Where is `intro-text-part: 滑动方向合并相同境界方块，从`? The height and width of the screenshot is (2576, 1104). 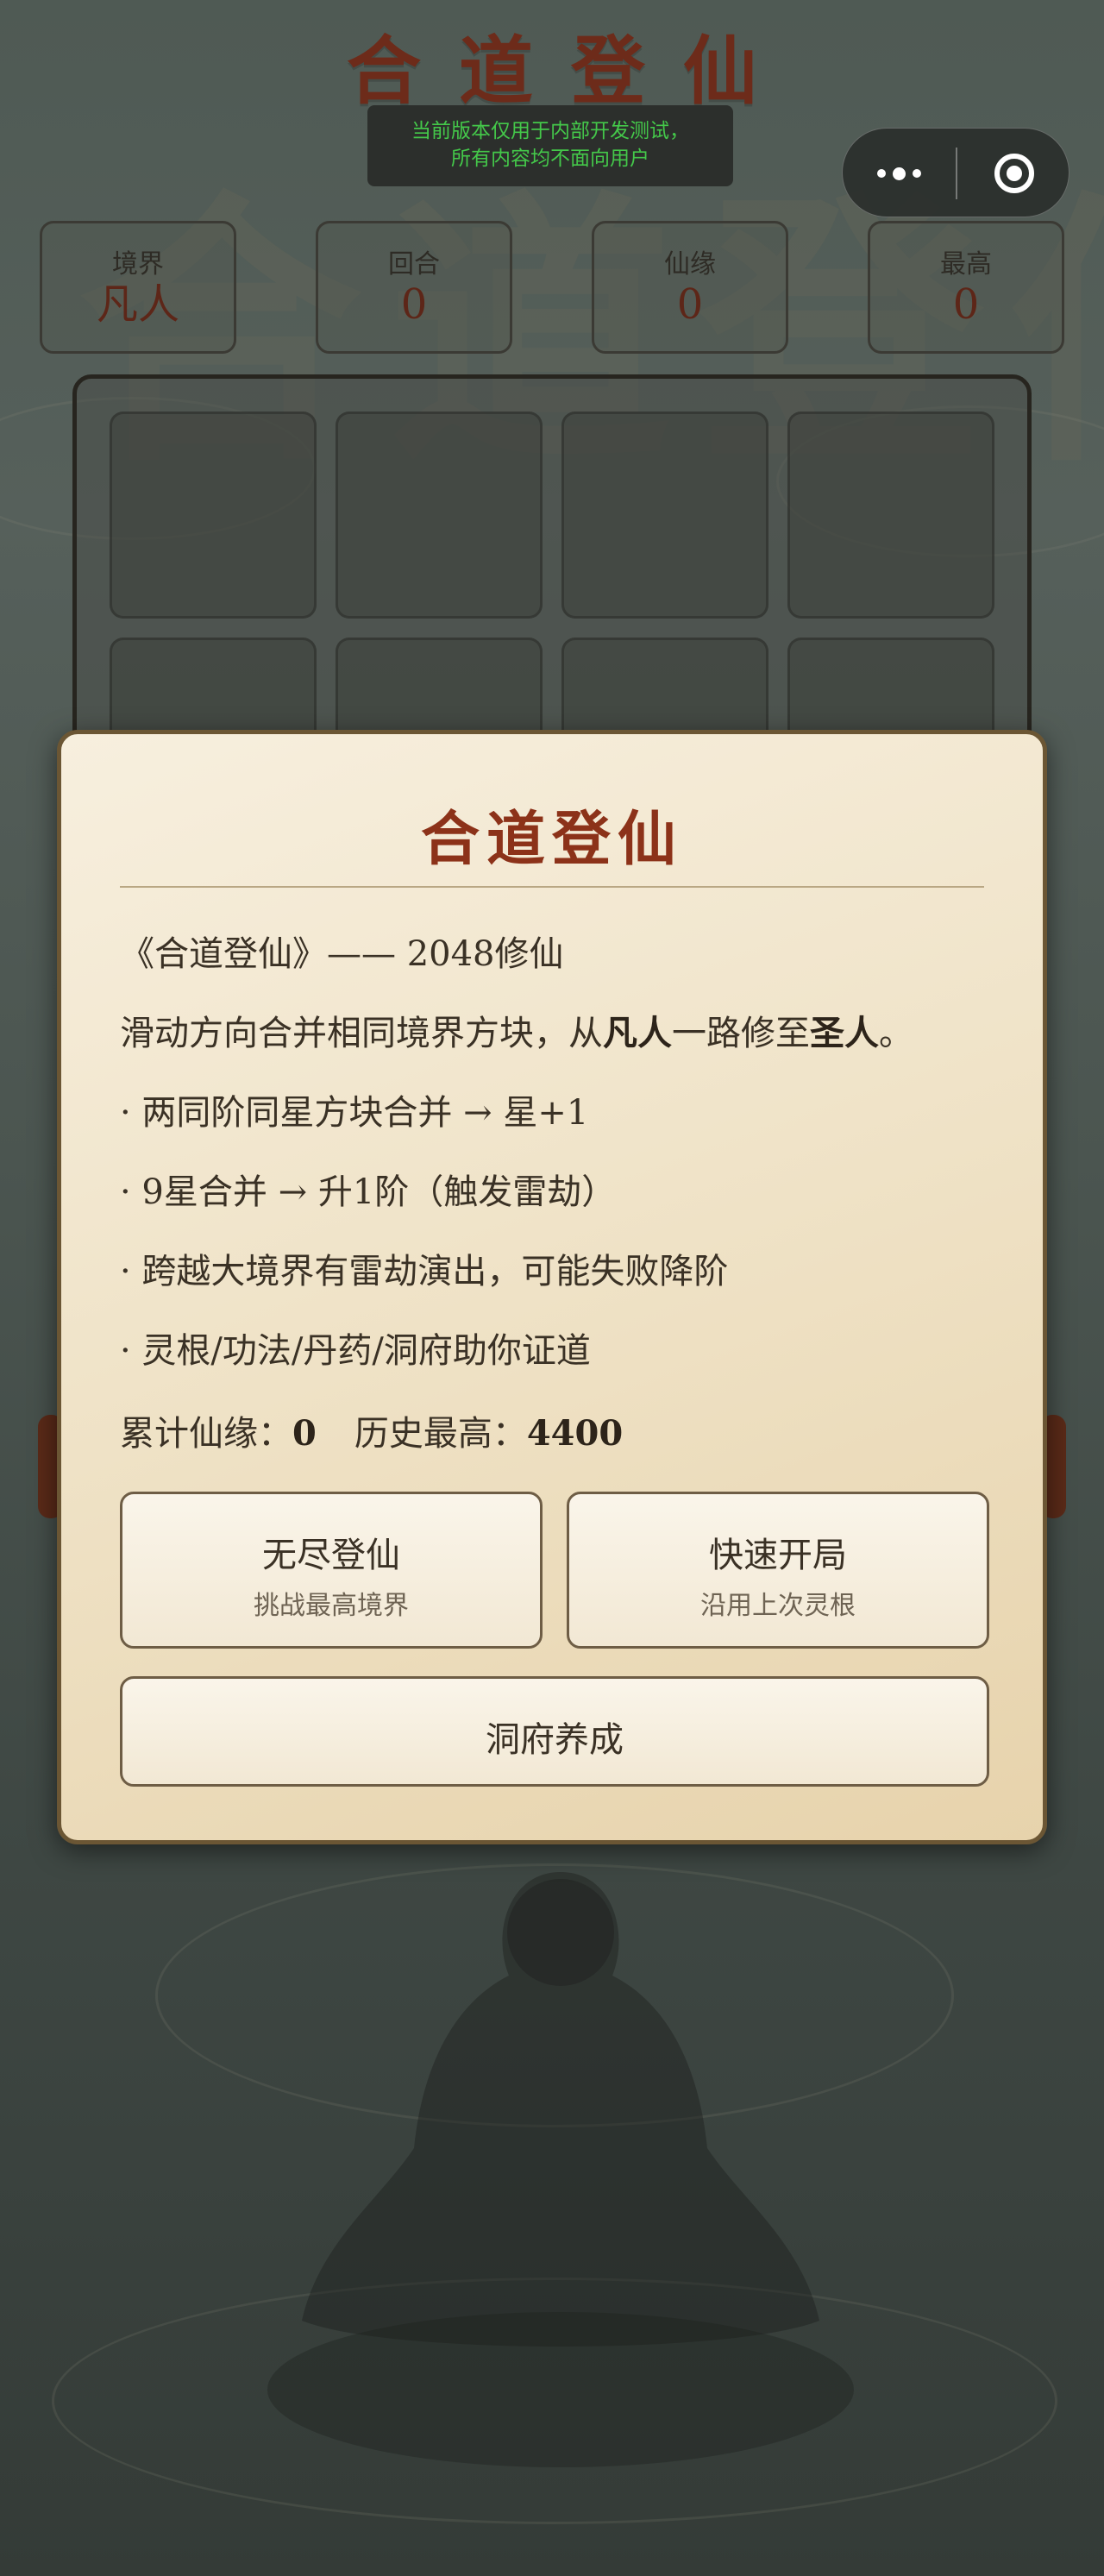 intro-text-part: 滑动方向合并相同境界方块，从 is located at coordinates (361, 1033).